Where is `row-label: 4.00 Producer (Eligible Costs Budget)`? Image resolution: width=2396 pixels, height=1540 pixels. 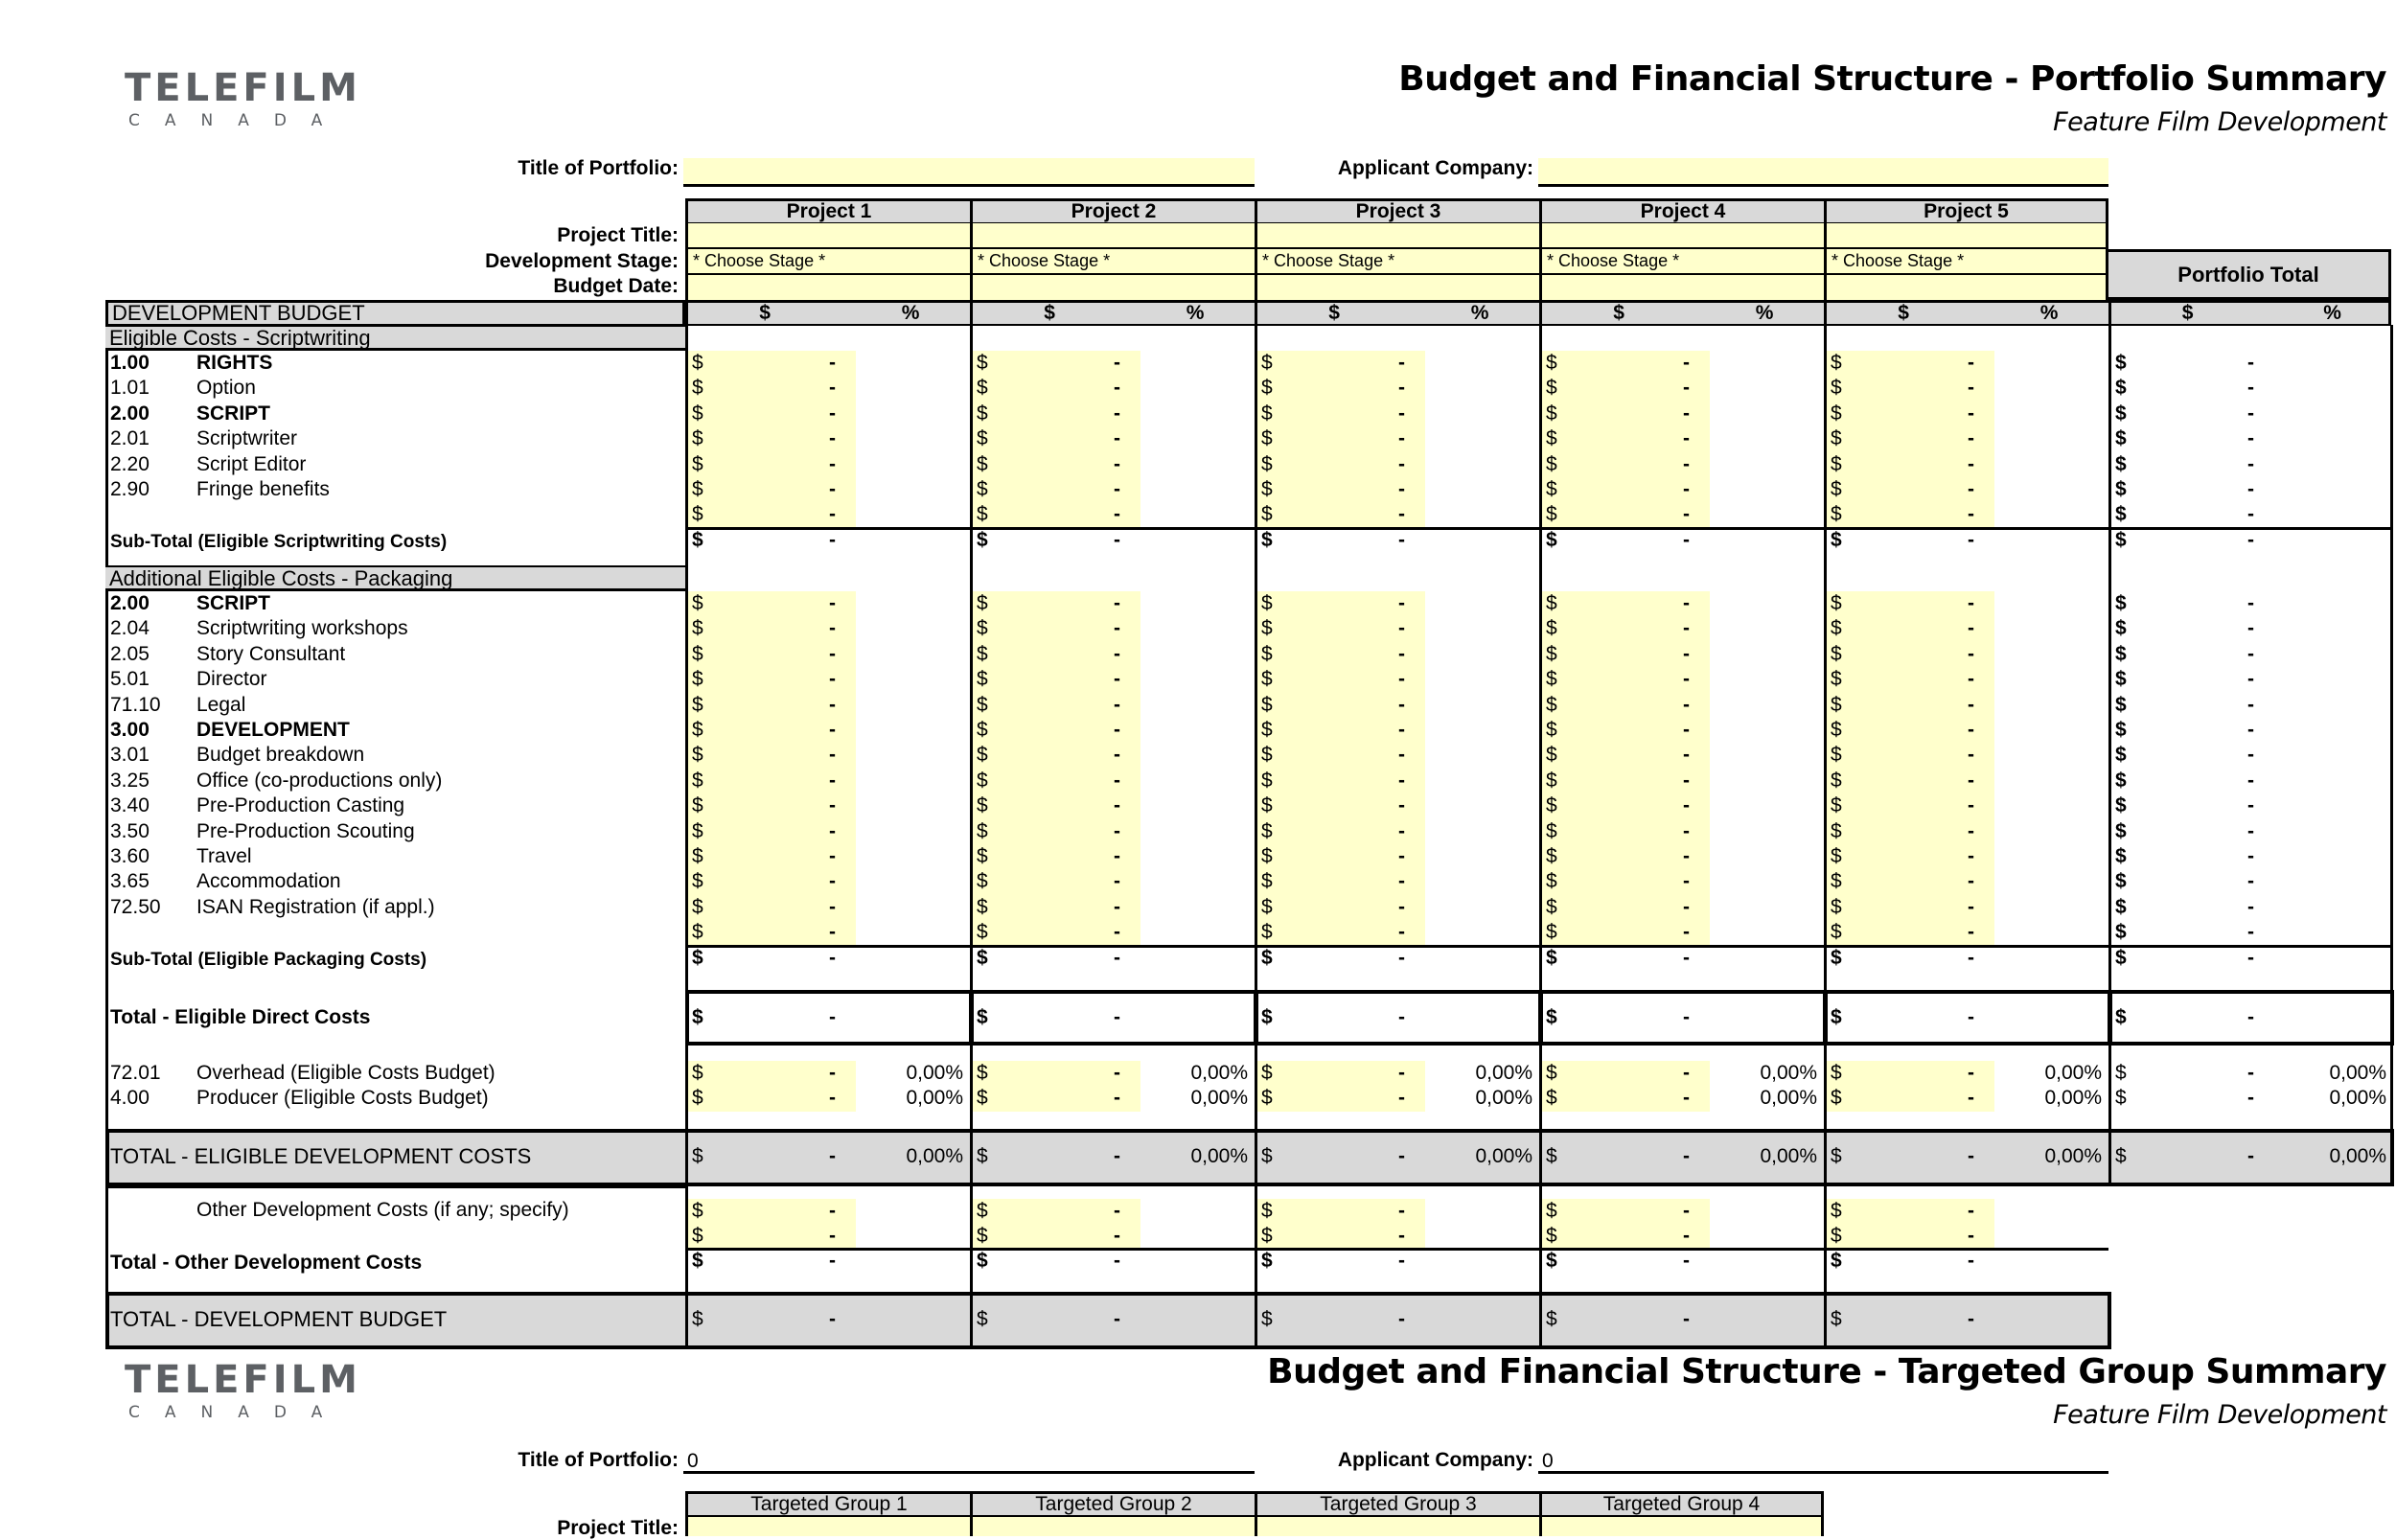 row-label: 4.00 Producer (Eligible Costs Budget) is located at coordinates (299, 1098).